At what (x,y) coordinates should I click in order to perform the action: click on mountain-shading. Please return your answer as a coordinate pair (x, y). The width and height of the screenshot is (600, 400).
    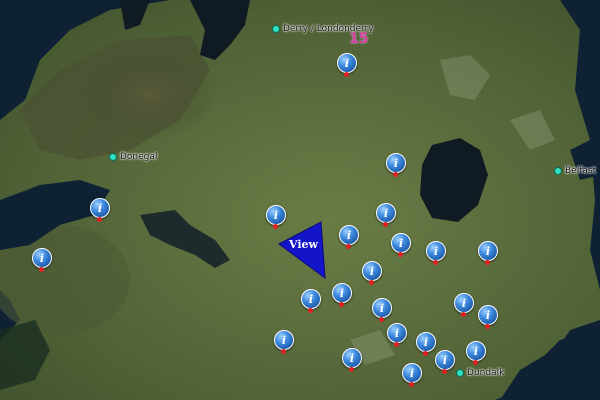
    Looking at the image, I should click on (150, 95).